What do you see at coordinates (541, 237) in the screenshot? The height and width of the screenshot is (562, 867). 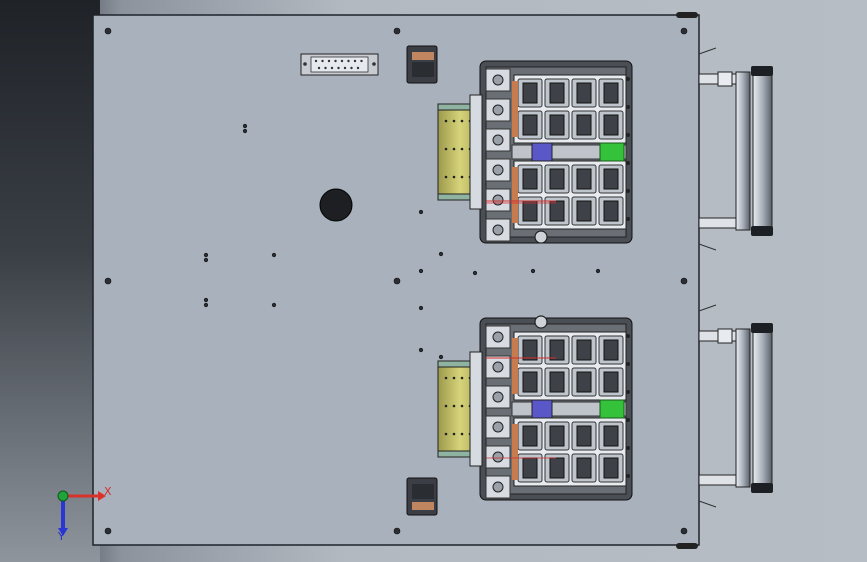 I see `locator-ring` at bounding box center [541, 237].